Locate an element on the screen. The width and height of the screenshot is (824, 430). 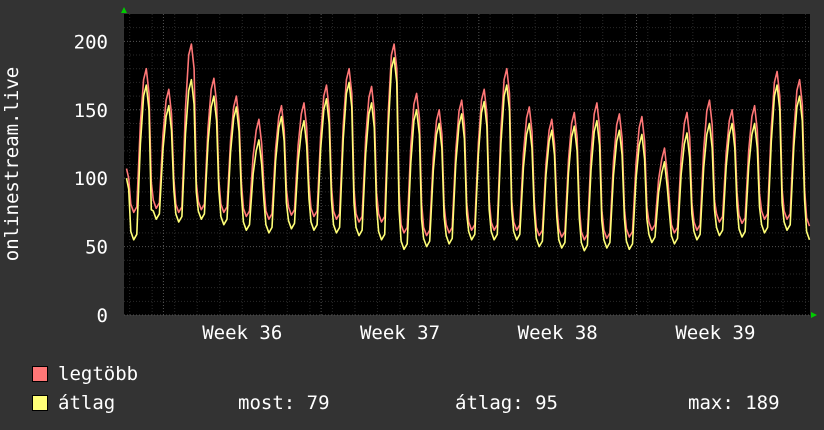
x-tick-label: Week 38 is located at coordinates (558, 333).